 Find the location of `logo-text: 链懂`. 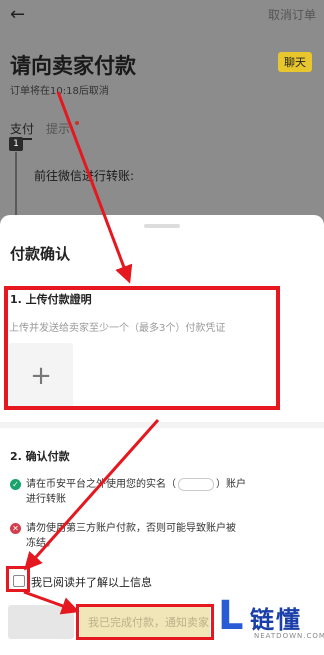

logo-text: 链懂 is located at coordinates (276, 620).